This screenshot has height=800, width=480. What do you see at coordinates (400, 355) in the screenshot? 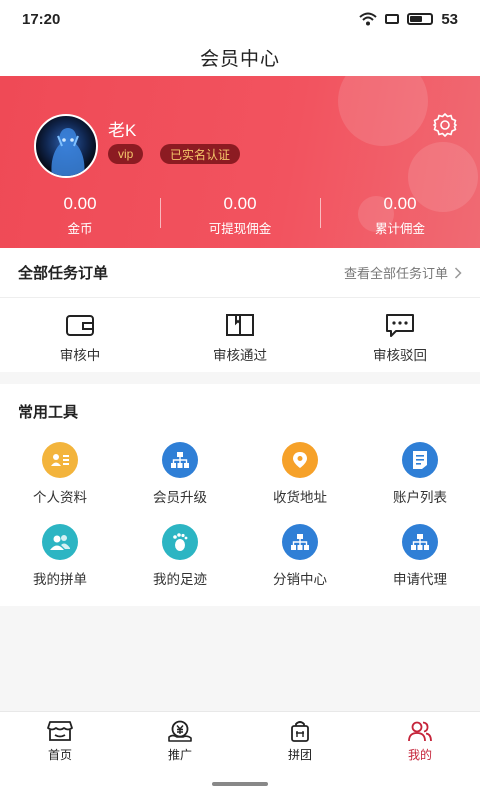
I see `order-status-label: 审核驳回` at bounding box center [400, 355].